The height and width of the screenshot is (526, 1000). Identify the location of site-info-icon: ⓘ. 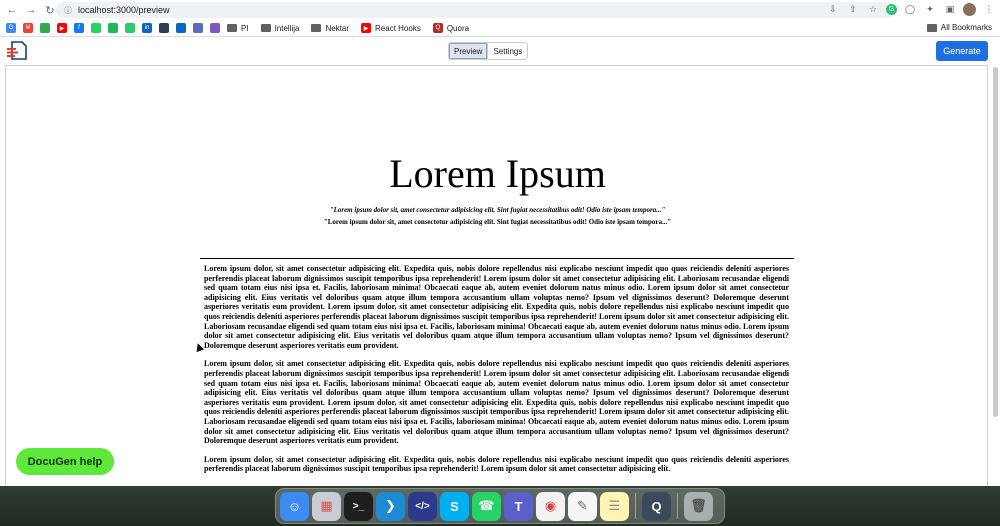
(68, 10).